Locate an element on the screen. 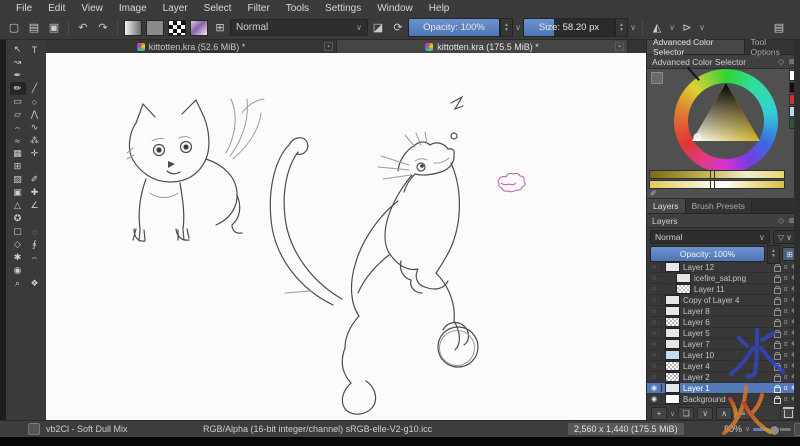  zoom-tool: ⌕ is located at coordinates (18, 283).